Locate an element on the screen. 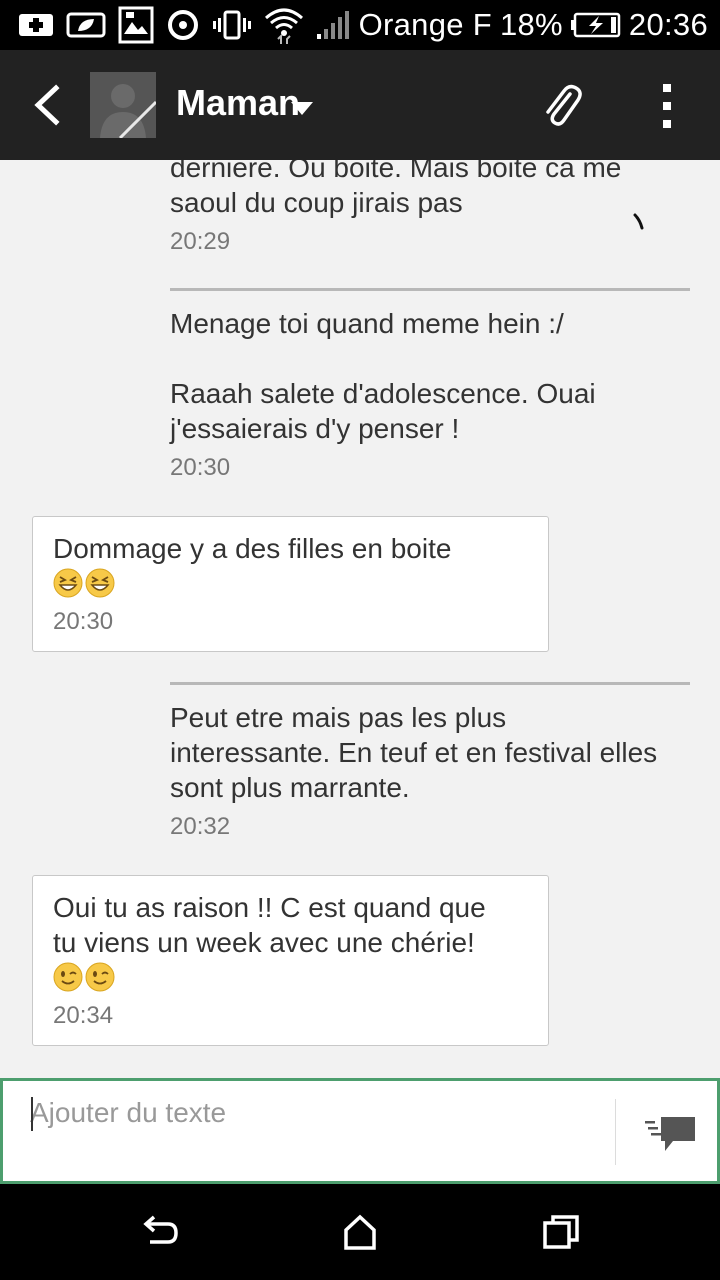 This screenshot has height=1280, width=720. photo-icon is located at coordinates (136, 25).